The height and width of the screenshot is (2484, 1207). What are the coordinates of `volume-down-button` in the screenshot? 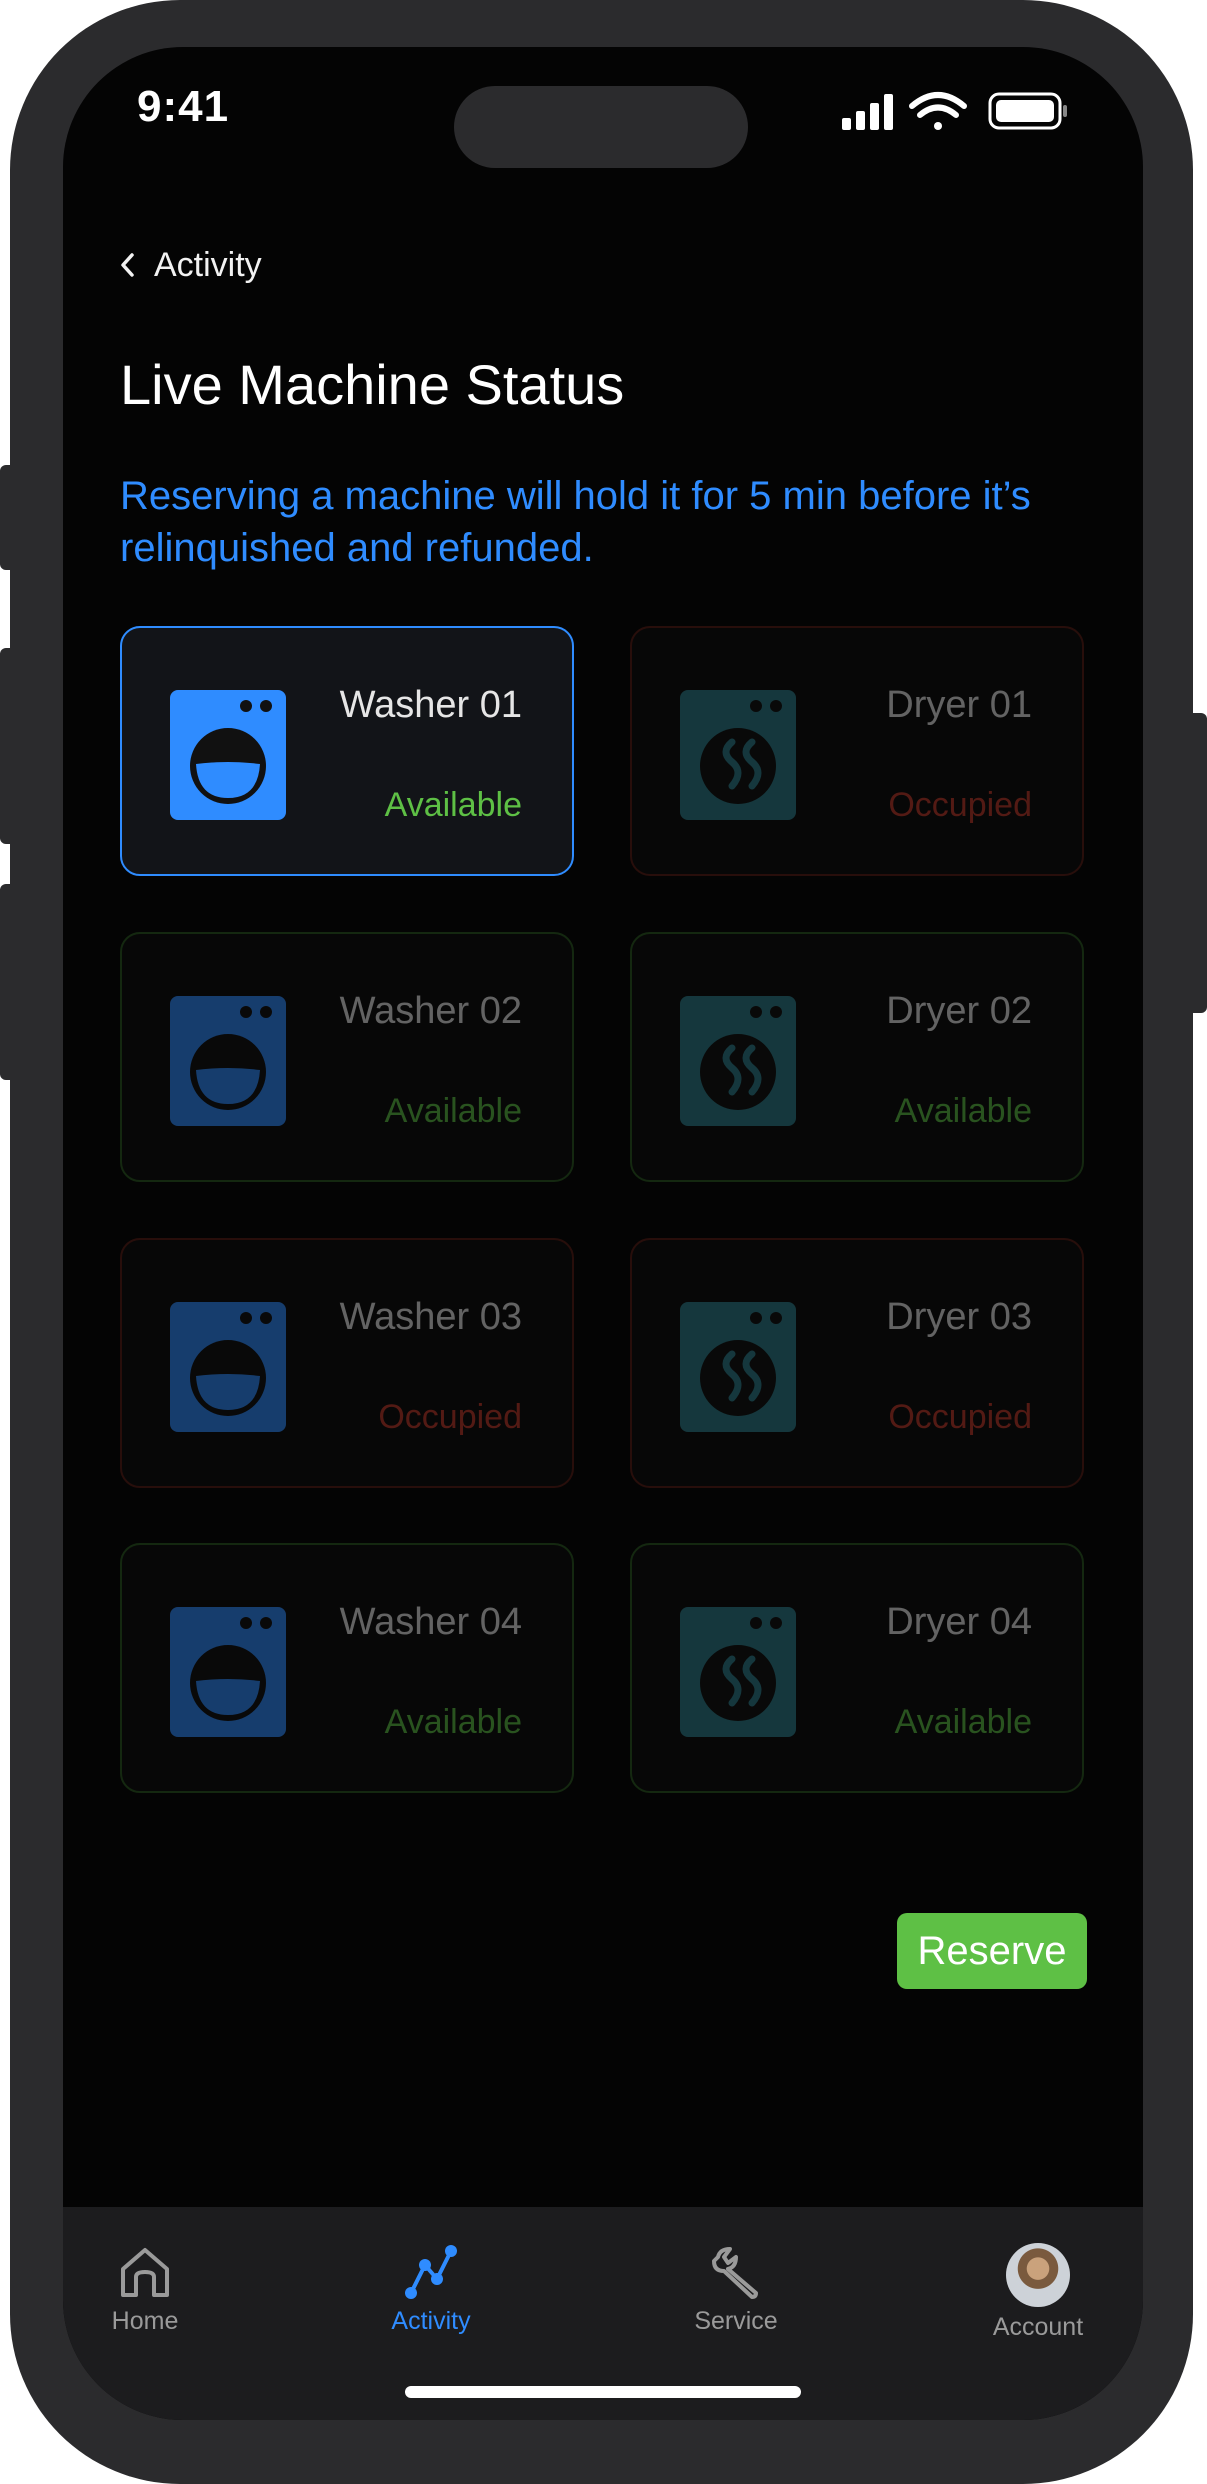 It's located at (7, 982).